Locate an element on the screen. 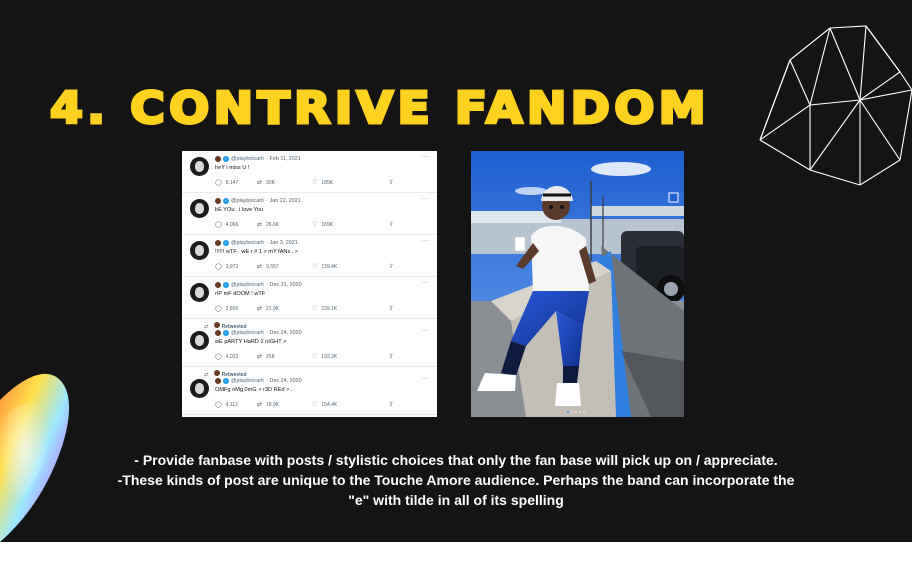  tweet-text: rIP mF dOOM ! wTF is located at coordinates (240, 294).